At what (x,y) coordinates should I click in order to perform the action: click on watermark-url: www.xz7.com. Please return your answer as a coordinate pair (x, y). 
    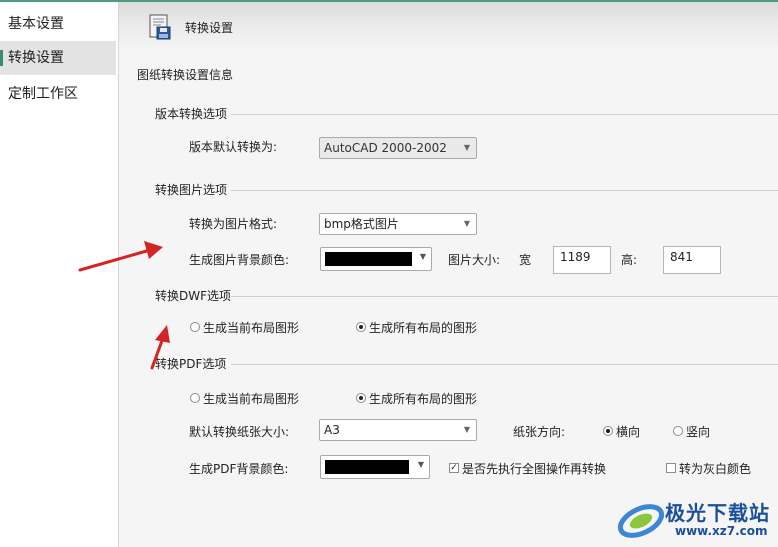
    Looking at the image, I should click on (721, 531).